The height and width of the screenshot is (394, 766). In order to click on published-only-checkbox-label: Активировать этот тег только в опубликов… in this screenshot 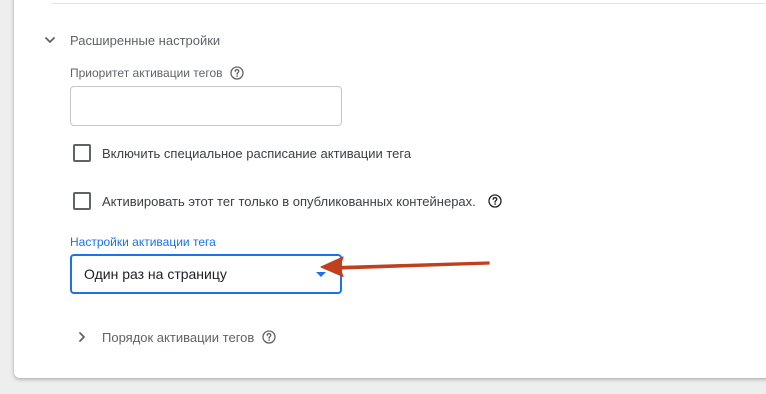, I will do `click(289, 201)`.